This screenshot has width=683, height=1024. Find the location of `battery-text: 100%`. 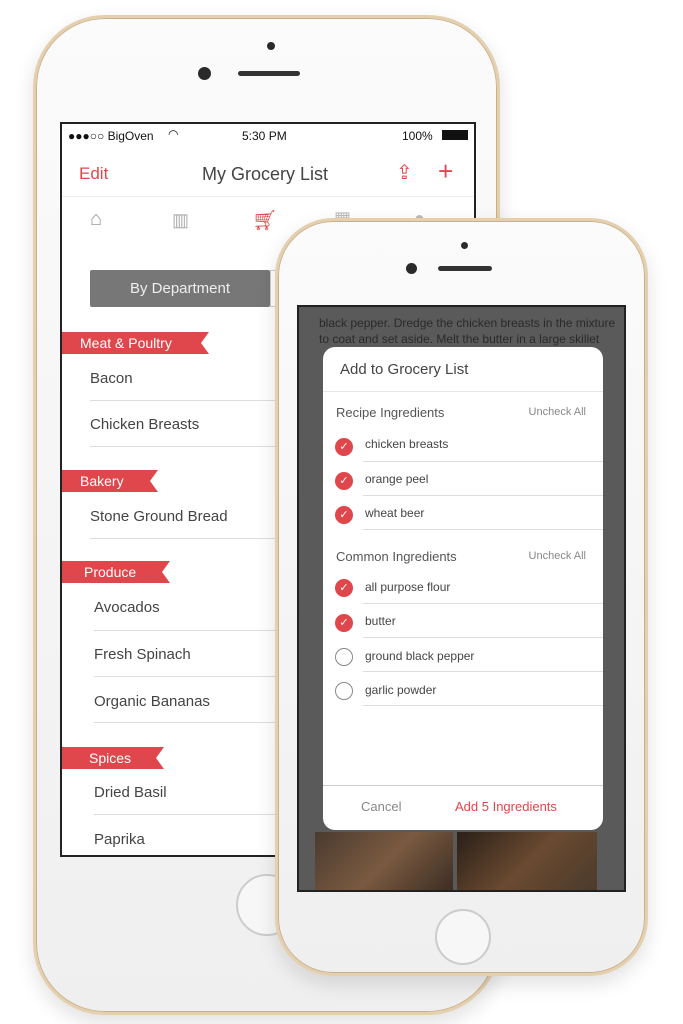

battery-text: 100% is located at coordinates (417, 136).